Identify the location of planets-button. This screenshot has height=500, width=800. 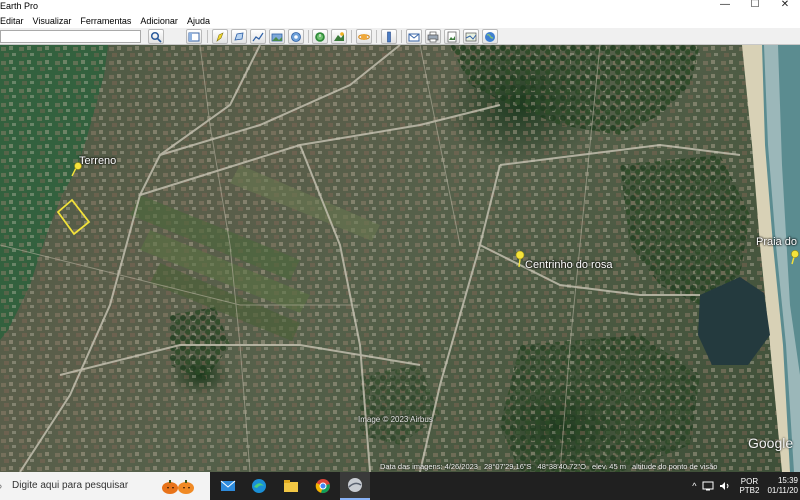
(364, 36).